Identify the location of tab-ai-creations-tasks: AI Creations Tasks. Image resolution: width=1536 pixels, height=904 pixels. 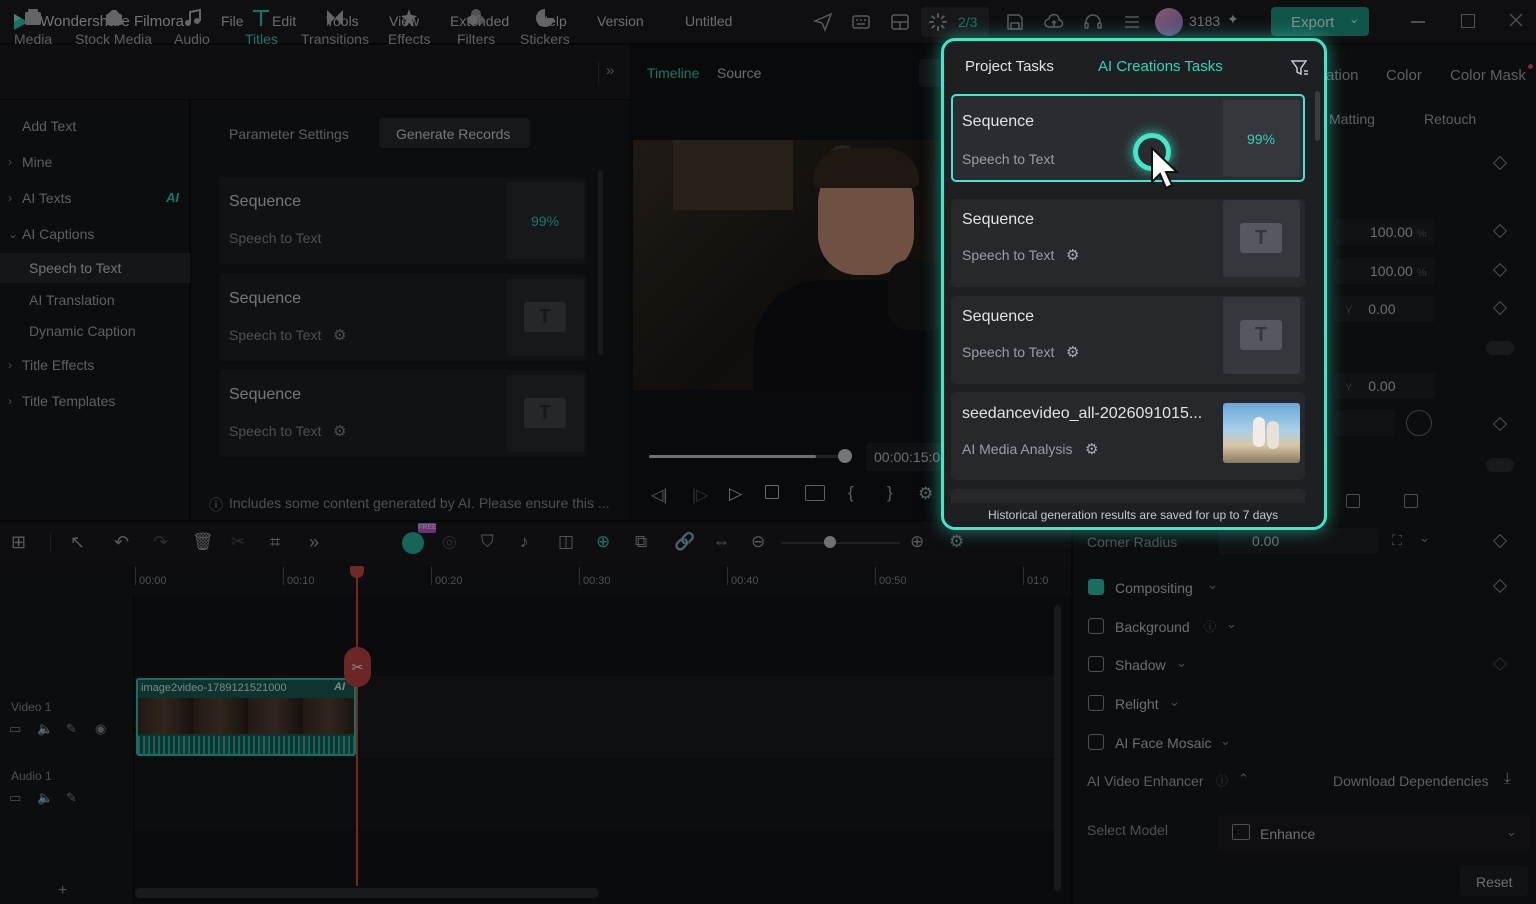
(1160, 66).